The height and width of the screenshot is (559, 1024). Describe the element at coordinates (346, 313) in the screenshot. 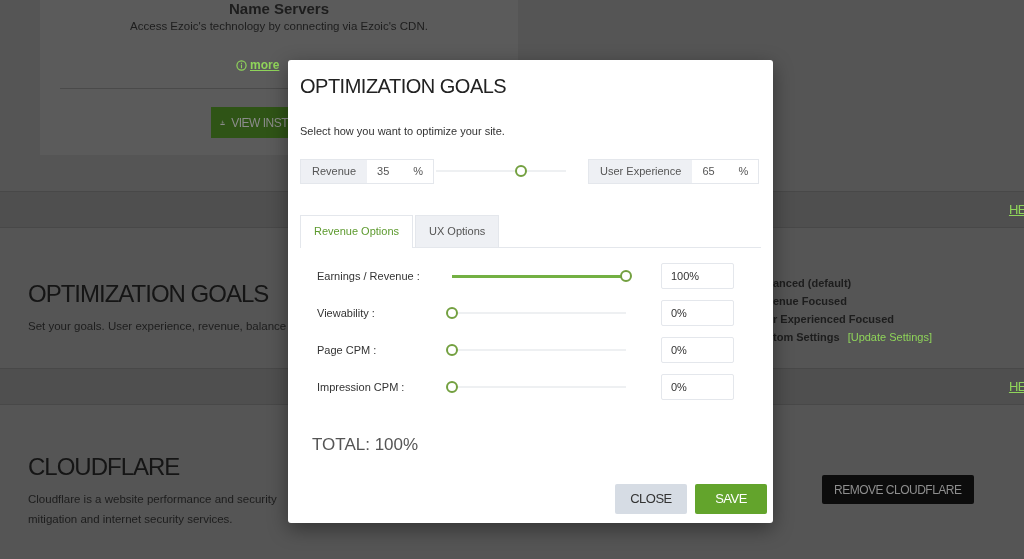

I see `slider-label: Viewability :` at that location.